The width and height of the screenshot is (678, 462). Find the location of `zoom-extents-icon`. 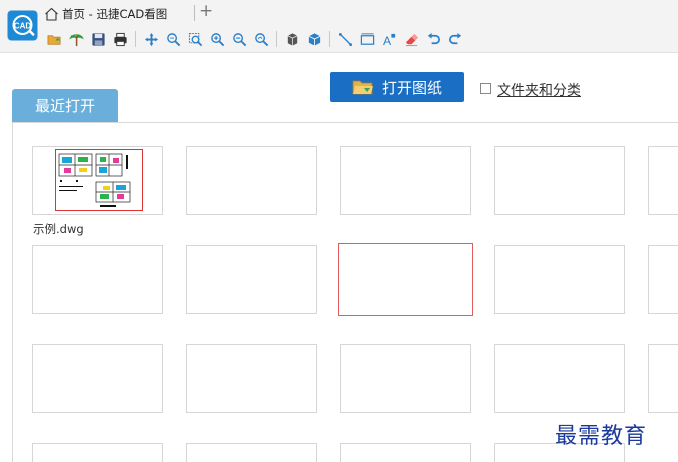

zoom-extents-icon is located at coordinates (195, 39).